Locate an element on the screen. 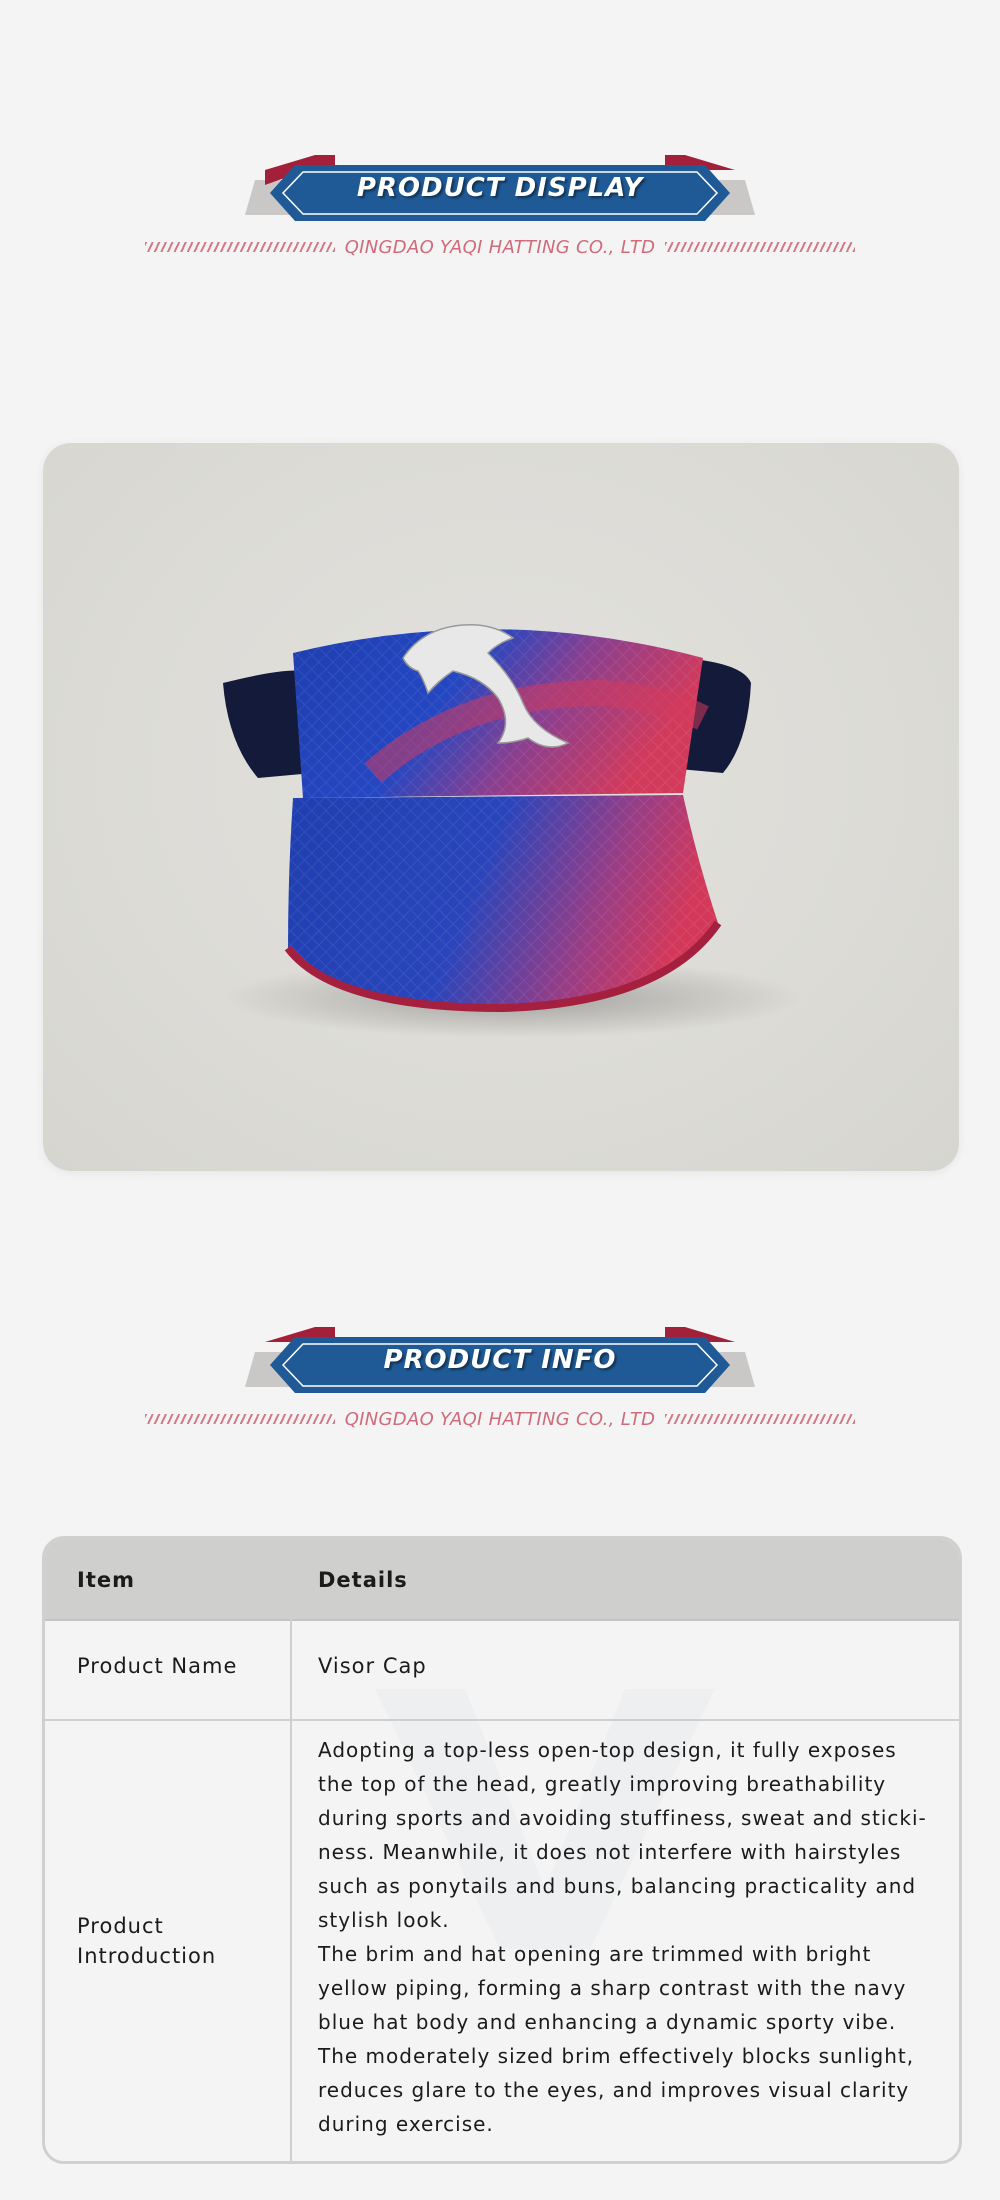 The width and height of the screenshot is (1000, 2200). table-header-row: Item Details is located at coordinates (502, 1580).